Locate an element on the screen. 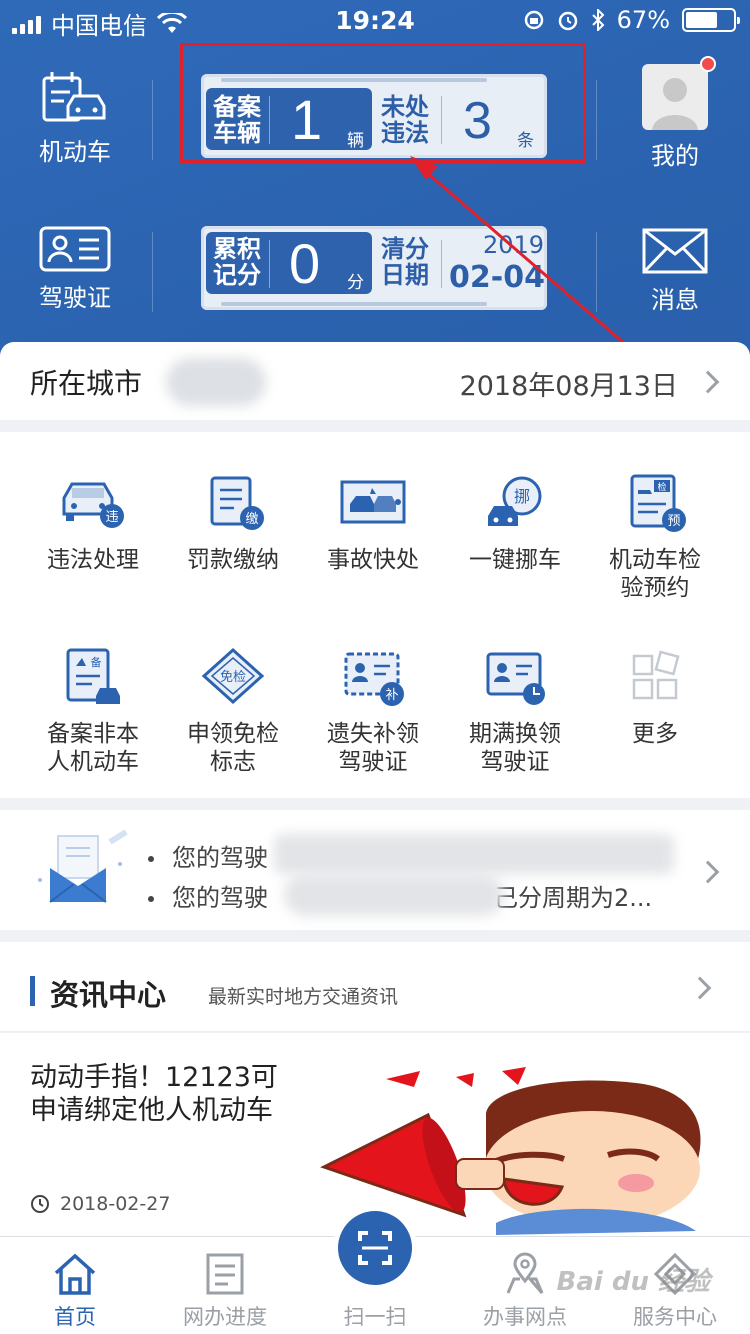 This screenshot has width=750, height=1334. svg-text: 预 is located at coordinates (673, 521).